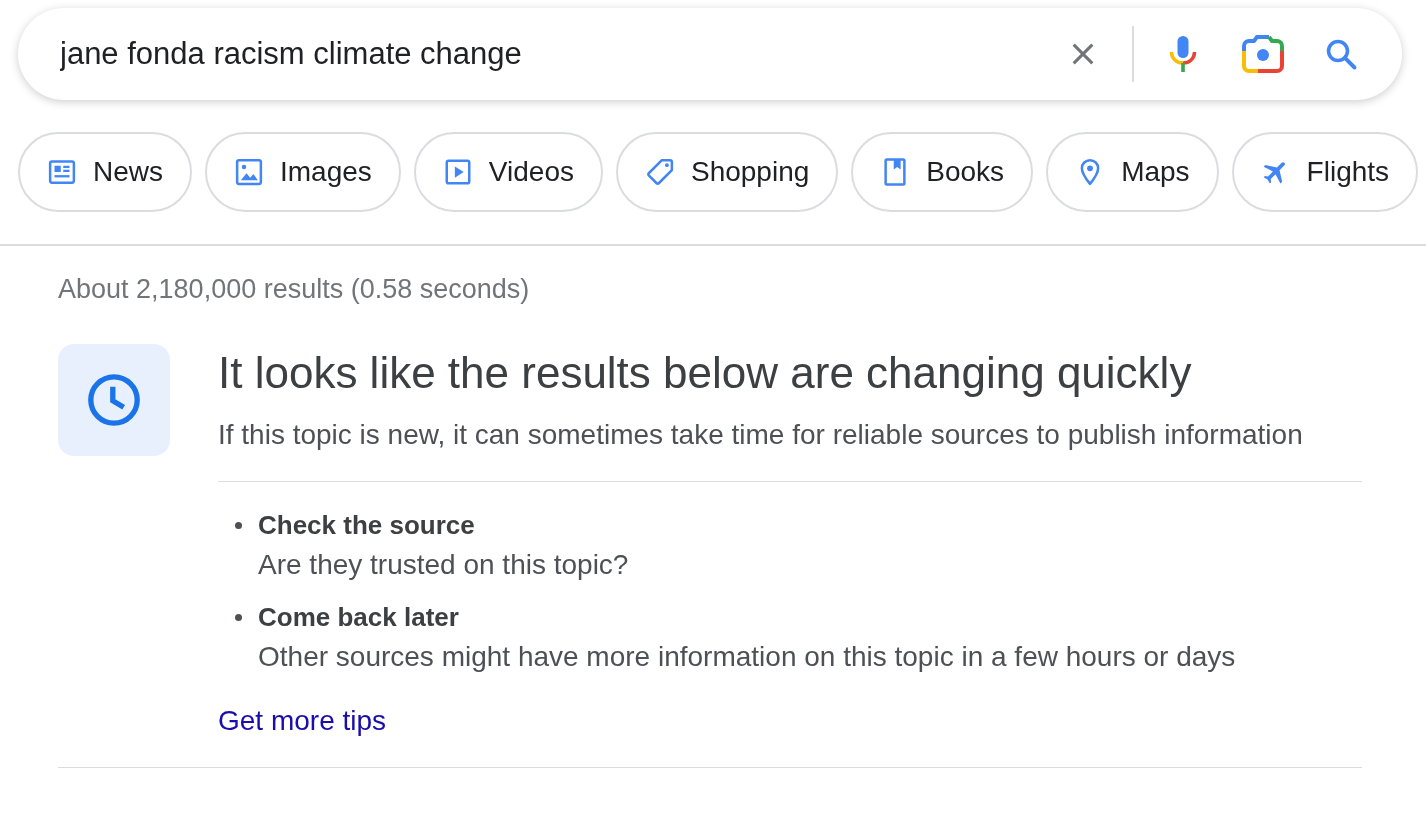 This screenshot has height=834, width=1426. I want to click on filter-chip: Videos, so click(508, 172).